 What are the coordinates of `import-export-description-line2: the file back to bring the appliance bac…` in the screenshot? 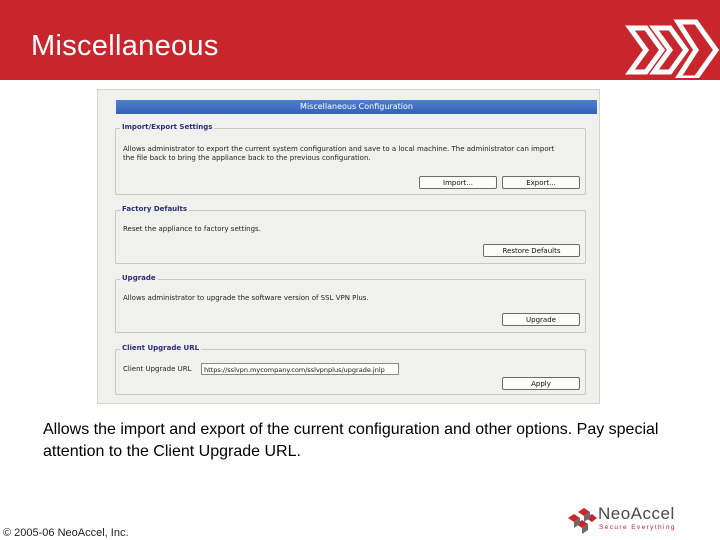 It's located at (247, 158).